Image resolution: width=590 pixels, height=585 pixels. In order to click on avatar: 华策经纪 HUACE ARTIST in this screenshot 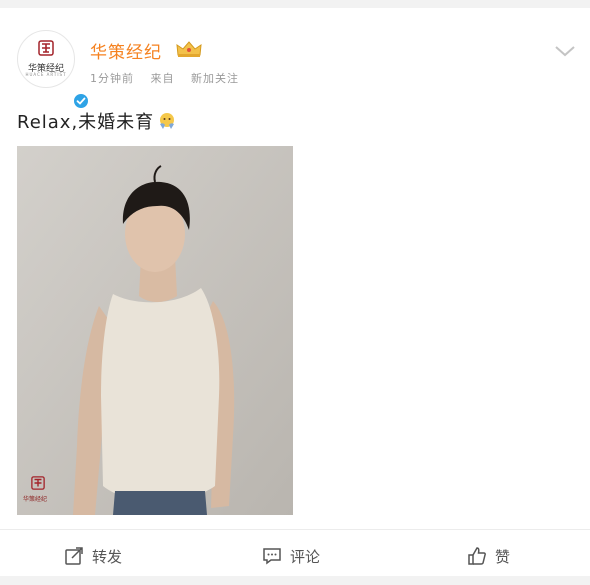, I will do `click(53, 69)`.